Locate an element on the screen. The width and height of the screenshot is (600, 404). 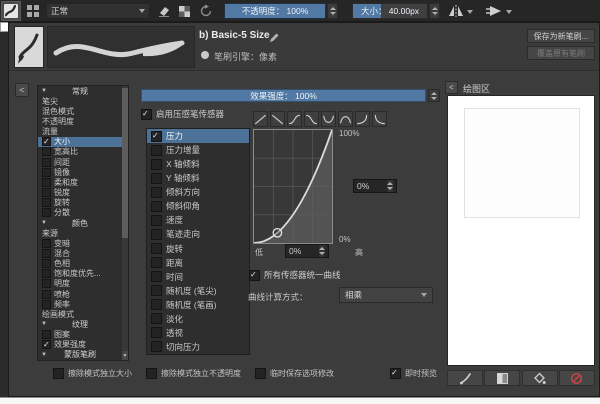
flow-tool-button is located at coordinates (493, 11).